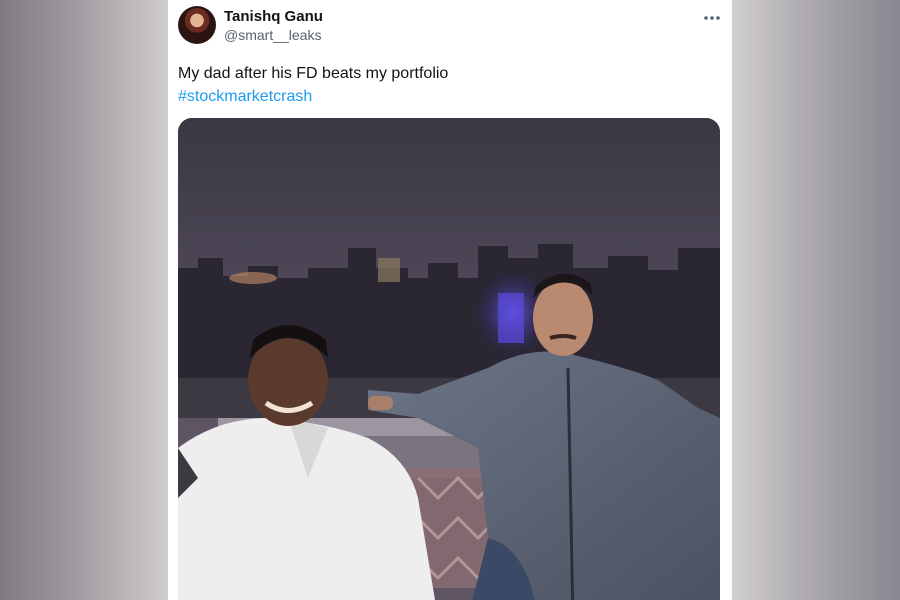 The image size is (900, 600). I want to click on more-horizontal-icon, so click(712, 18).